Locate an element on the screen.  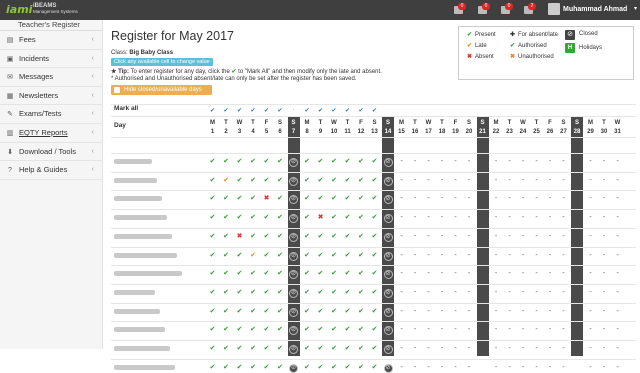
sidebar-item-download-tools: ⬇ Download / Tools ‹ is located at coordinates (51, 152).